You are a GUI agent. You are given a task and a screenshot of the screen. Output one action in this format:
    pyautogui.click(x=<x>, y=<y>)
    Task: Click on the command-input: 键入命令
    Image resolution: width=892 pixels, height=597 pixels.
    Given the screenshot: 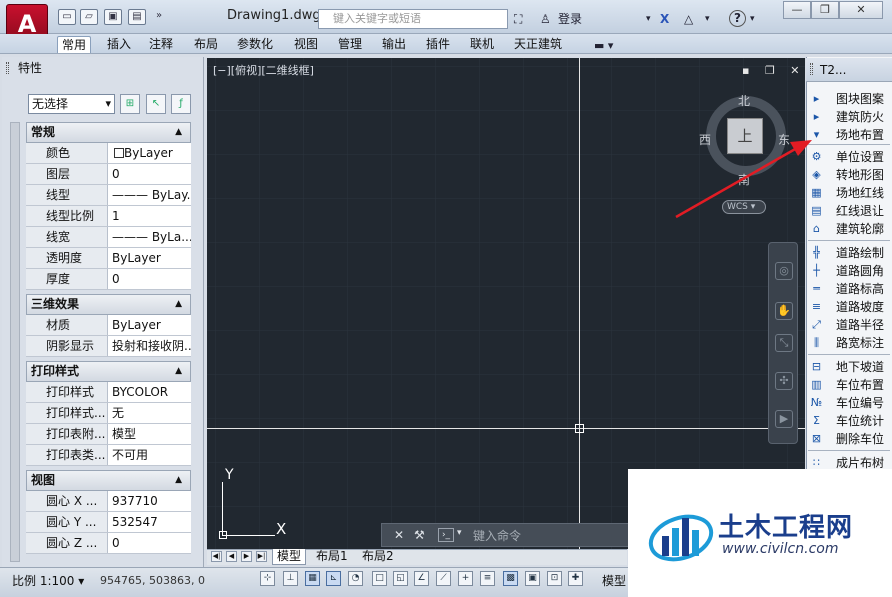 What is the action you would take?
    pyautogui.click(x=497, y=535)
    